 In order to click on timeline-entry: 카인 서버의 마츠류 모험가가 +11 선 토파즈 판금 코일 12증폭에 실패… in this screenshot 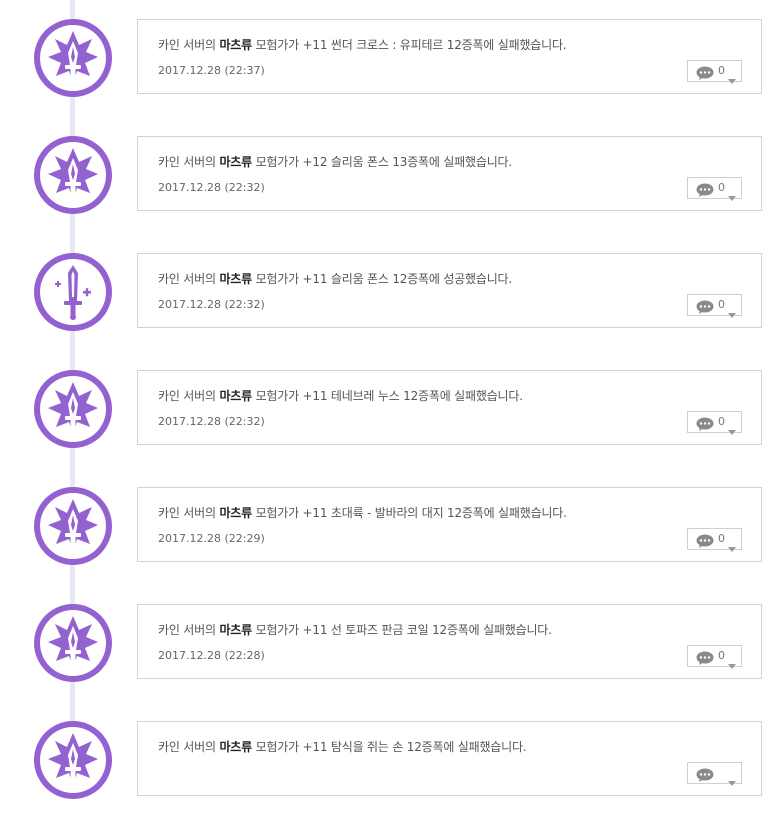, I will do `click(388, 662)`.